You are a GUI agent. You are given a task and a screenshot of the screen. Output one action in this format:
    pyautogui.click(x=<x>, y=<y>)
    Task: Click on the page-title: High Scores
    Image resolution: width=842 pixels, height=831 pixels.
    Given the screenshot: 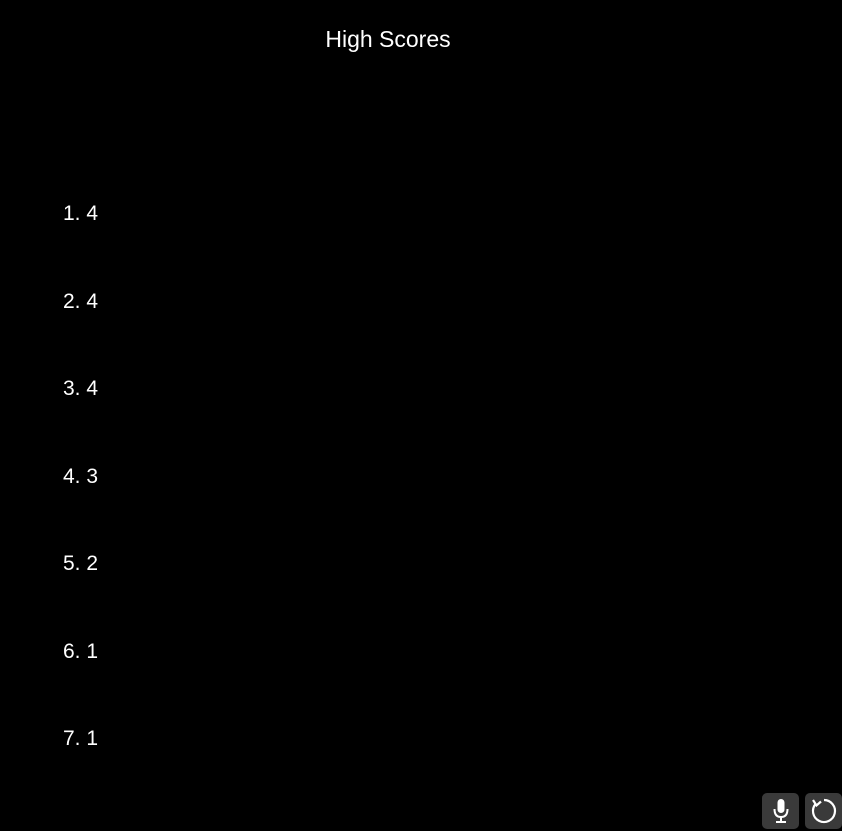 What is the action you would take?
    pyautogui.click(x=388, y=39)
    